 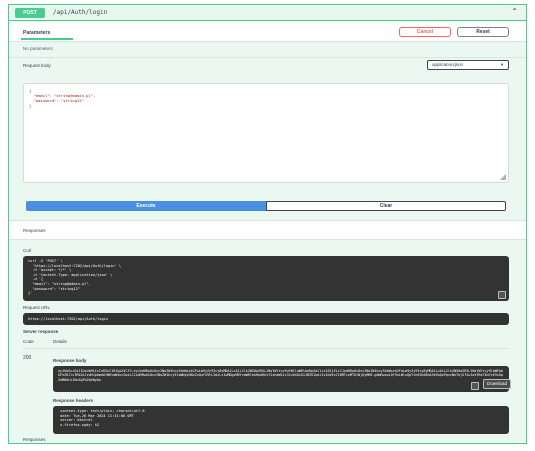 What do you see at coordinates (34, 230) in the screenshot?
I see `responses-title: Responses` at bounding box center [34, 230].